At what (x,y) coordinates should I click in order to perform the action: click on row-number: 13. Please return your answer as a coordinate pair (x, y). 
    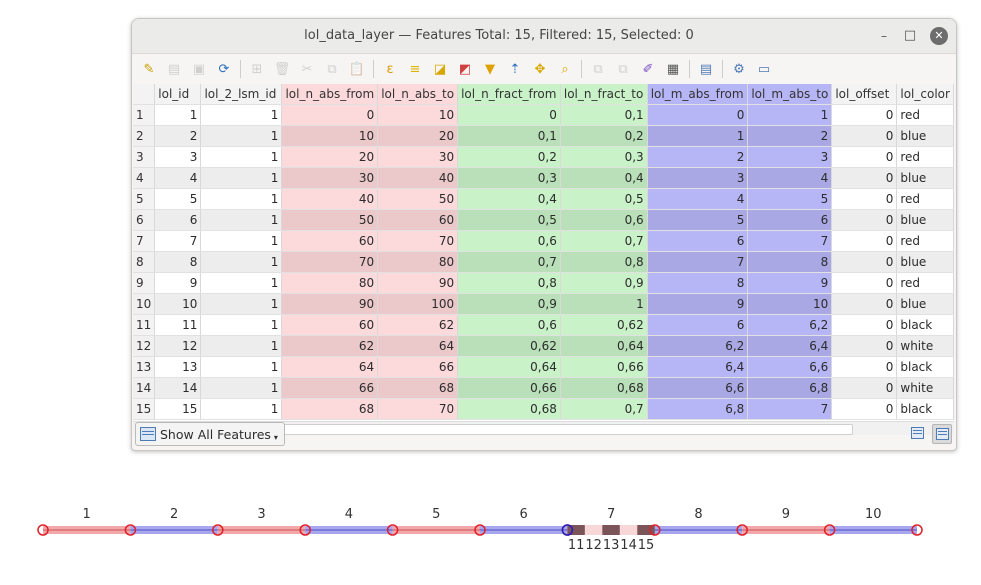
    Looking at the image, I should click on (144, 367).